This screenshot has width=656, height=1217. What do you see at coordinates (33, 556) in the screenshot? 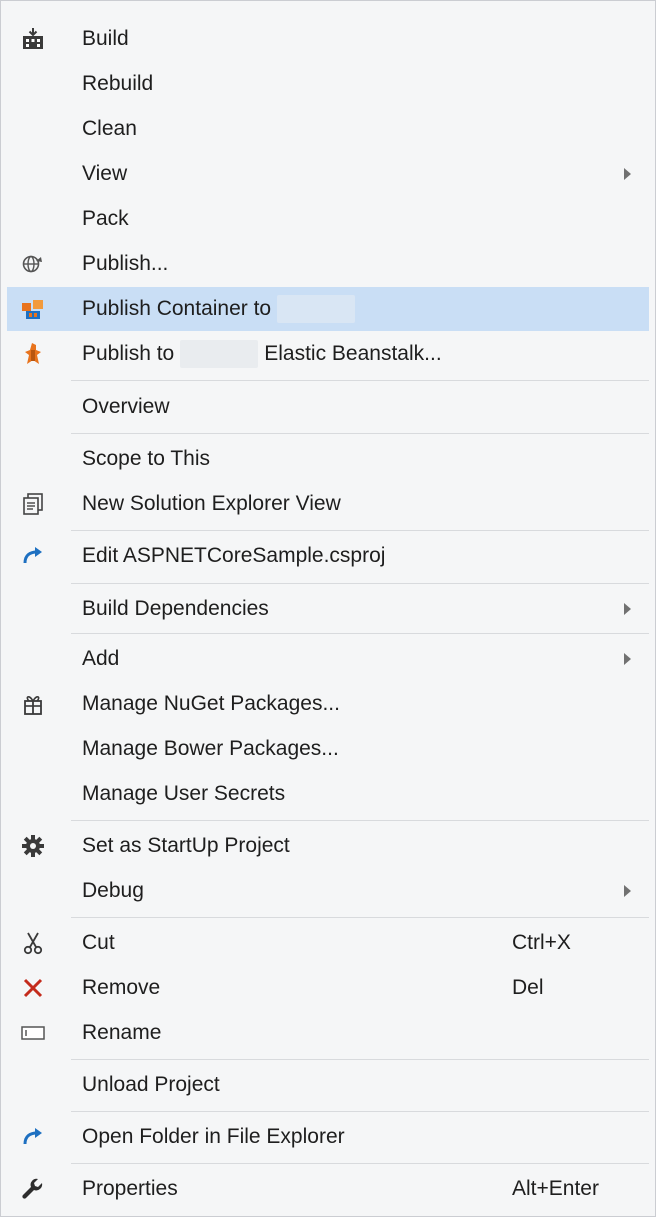
I see `edit-arrow-icon` at bounding box center [33, 556].